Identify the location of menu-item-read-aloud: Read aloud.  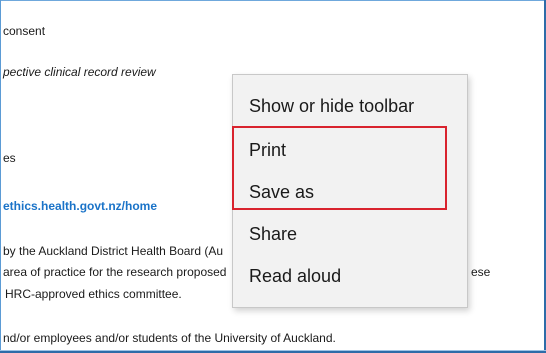
(295, 276).